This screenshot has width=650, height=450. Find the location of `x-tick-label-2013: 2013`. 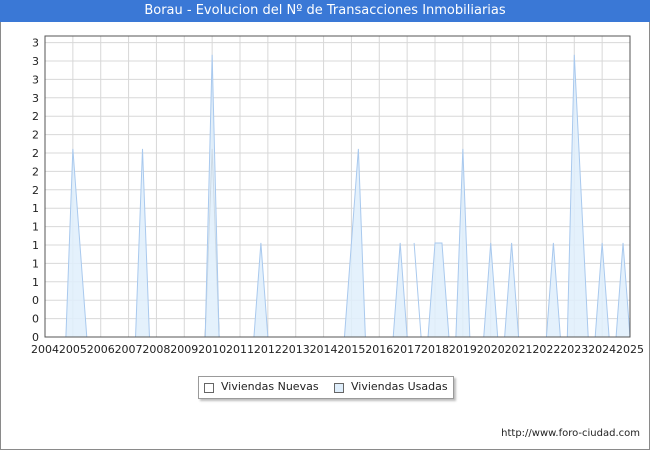

x-tick-label-2013: 2013 is located at coordinates (296, 349).